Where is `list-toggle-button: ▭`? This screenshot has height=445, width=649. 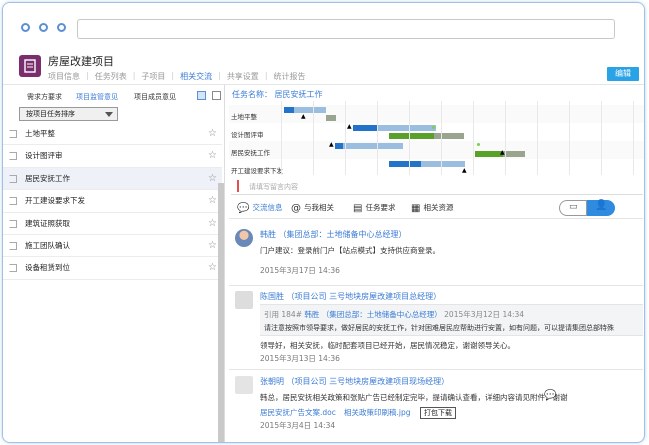 list-toggle-button: ▭ is located at coordinates (573, 208).